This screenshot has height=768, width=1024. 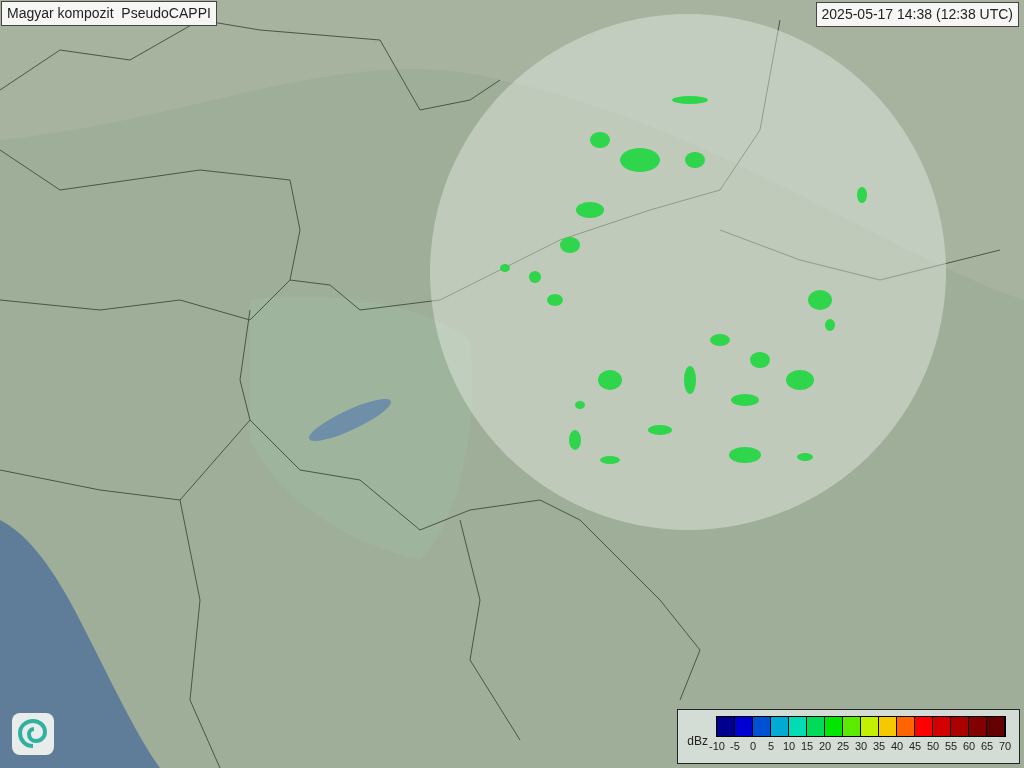 I want to click on scale-label: 15, so click(x=807, y=746).